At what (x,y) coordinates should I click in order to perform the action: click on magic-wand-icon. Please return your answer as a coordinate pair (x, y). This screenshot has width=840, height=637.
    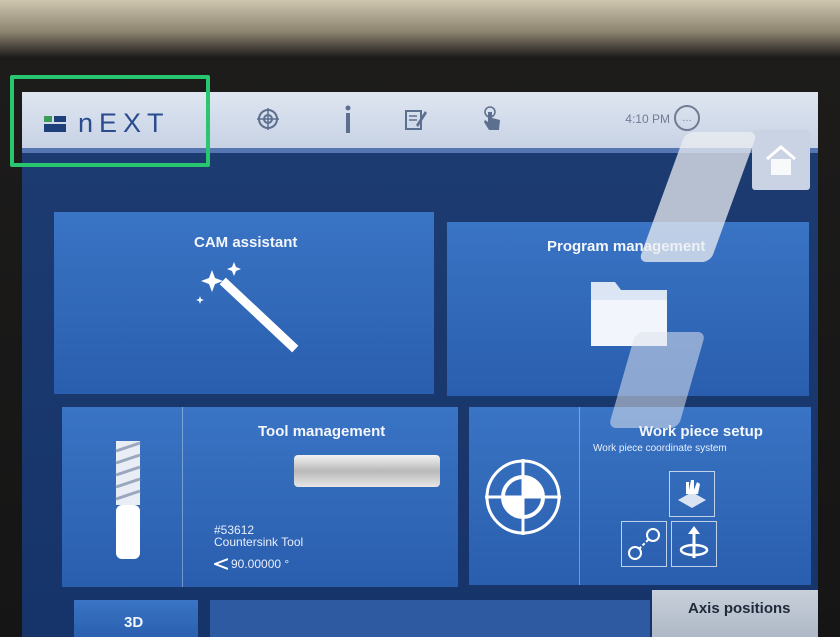
    Looking at the image, I should click on (247, 307).